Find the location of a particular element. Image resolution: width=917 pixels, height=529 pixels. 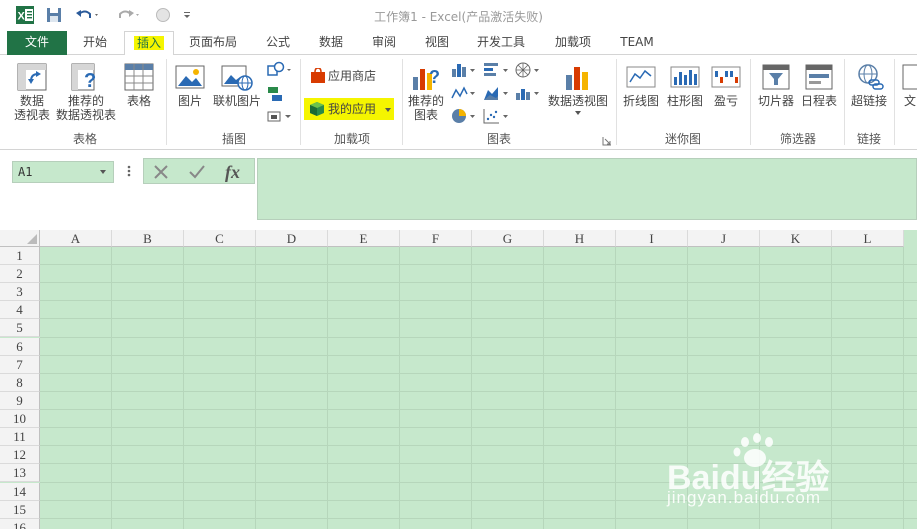

sparkline-line-button: 折线图 is located at coordinates (641, 93).